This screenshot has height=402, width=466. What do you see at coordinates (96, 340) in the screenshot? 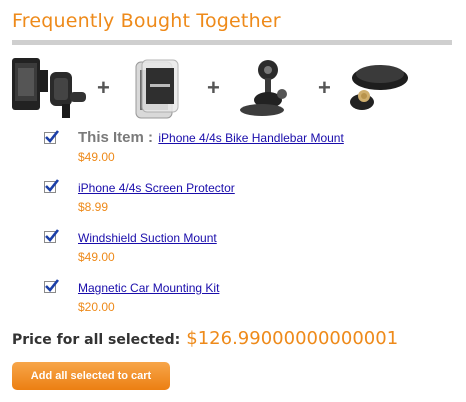
I see `total-label: Price for all selected:` at bounding box center [96, 340].